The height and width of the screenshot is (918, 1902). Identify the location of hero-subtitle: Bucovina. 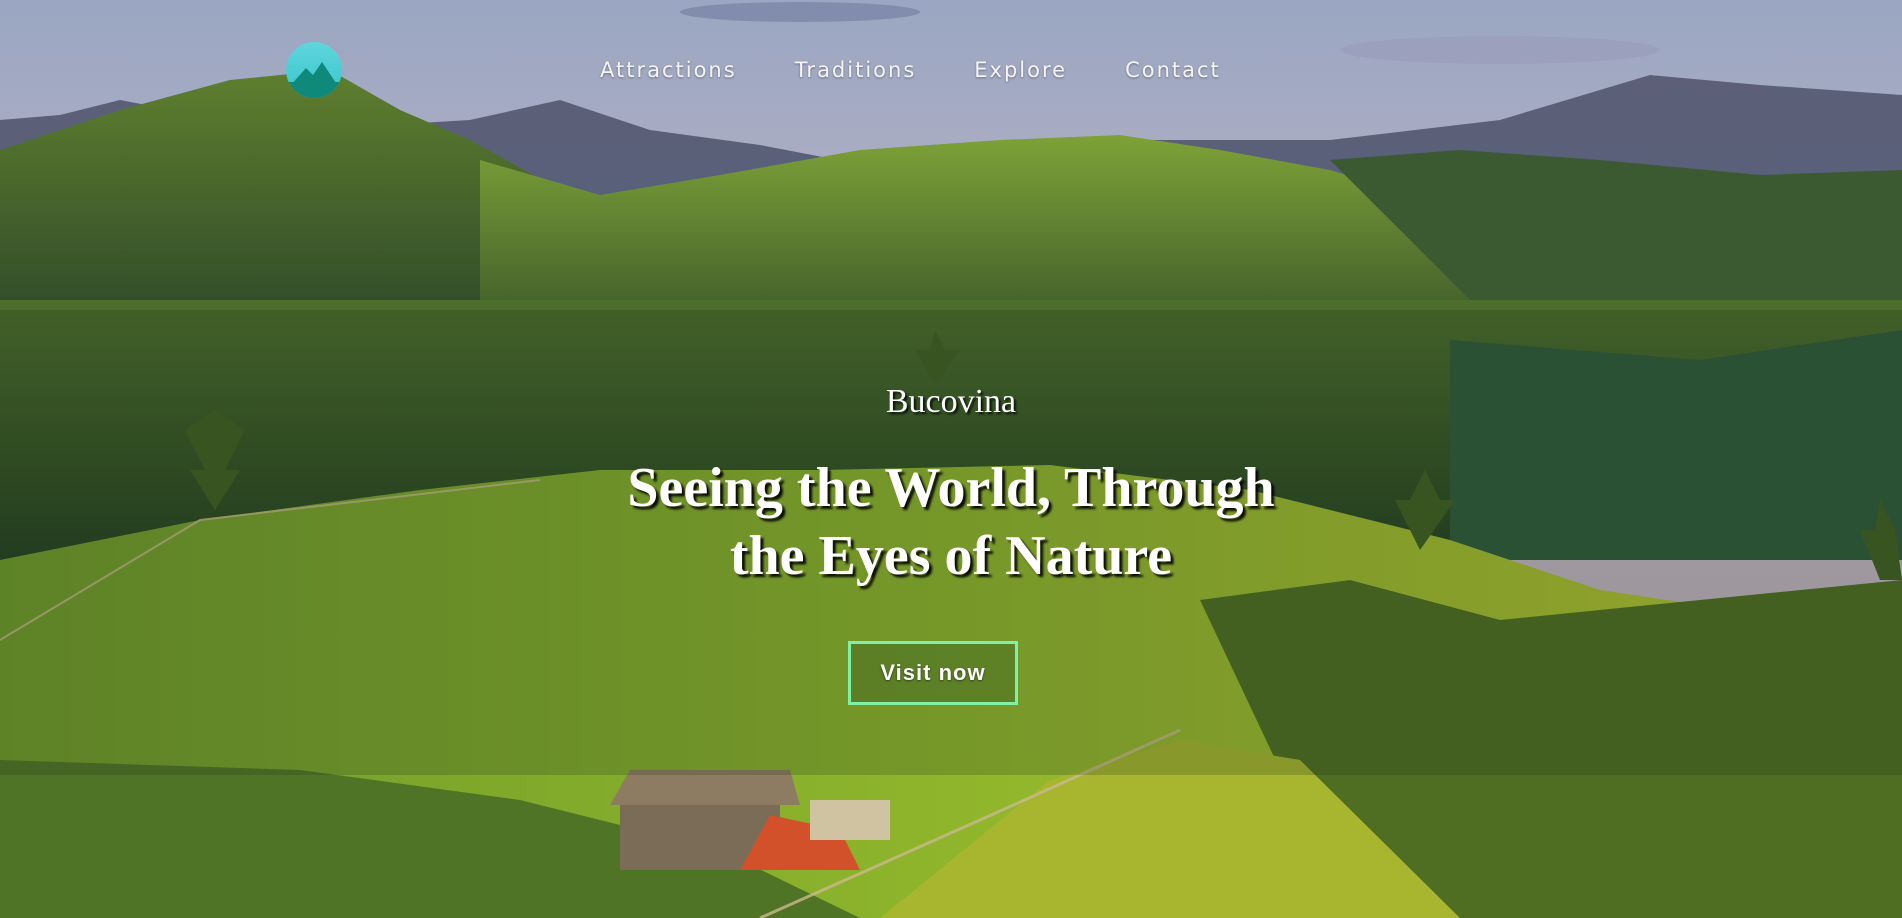
(951, 401).